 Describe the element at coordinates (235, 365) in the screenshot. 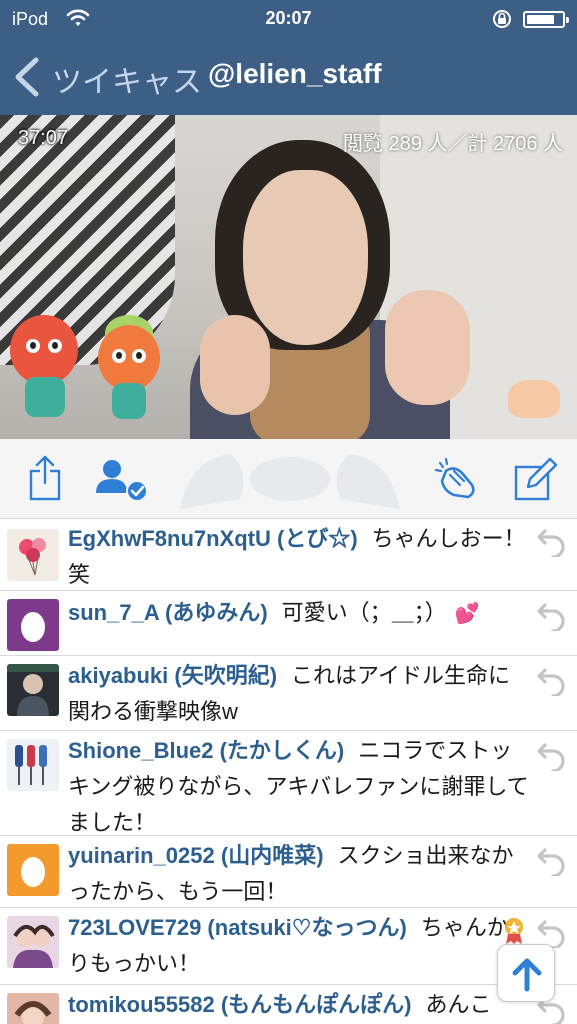

I see `video-hand-left` at that location.